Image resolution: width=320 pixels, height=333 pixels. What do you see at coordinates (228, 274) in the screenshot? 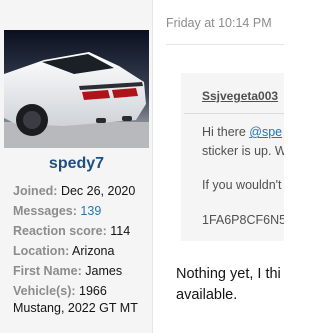
I see `post-body-line: Nothing yet, I thi` at bounding box center [228, 274].